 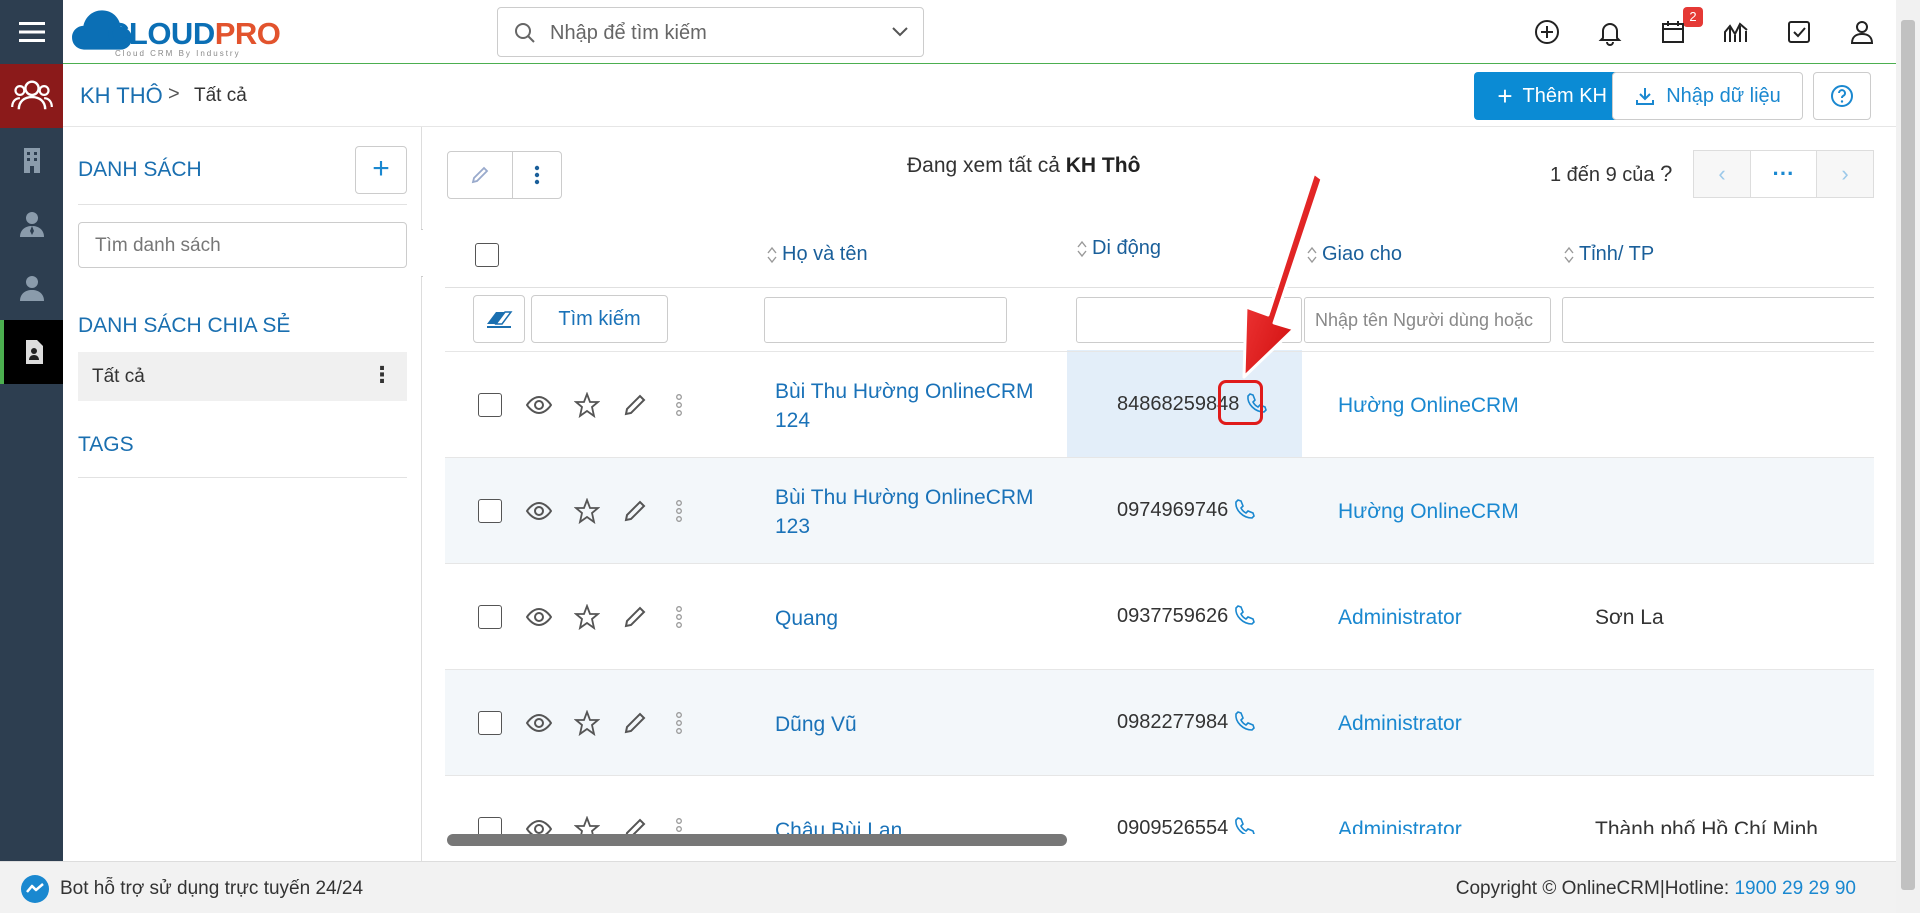 What do you see at coordinates (1799, 32) in the screenshot?
I see `checkbox-icon` at bounding box center [1799, 32].